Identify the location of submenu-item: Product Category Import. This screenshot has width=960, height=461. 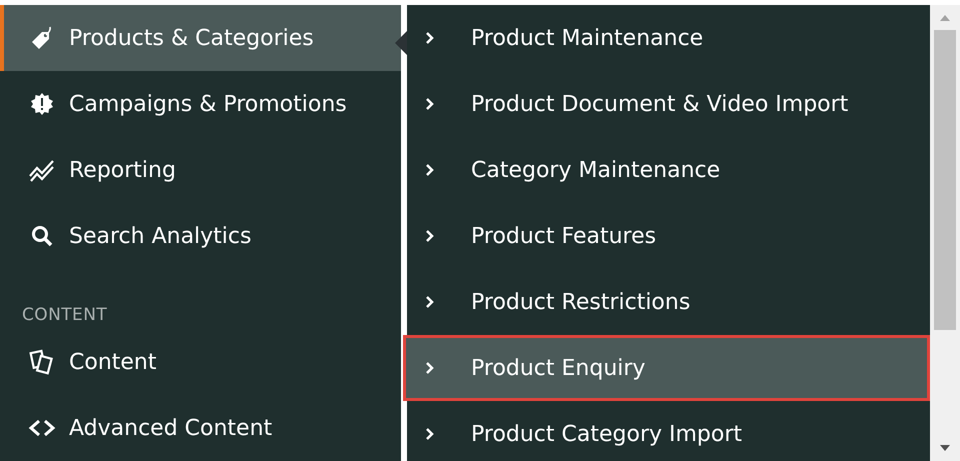
(666, 431).